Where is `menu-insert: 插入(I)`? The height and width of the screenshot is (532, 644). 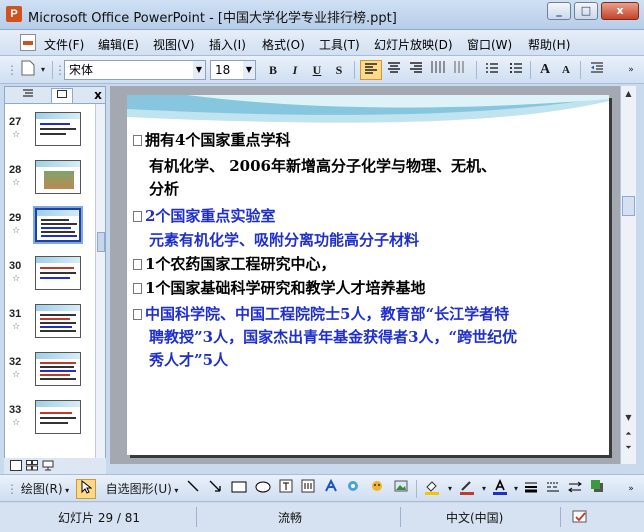 menu-insert: 插入(I) is located at coordinates (227, 44).